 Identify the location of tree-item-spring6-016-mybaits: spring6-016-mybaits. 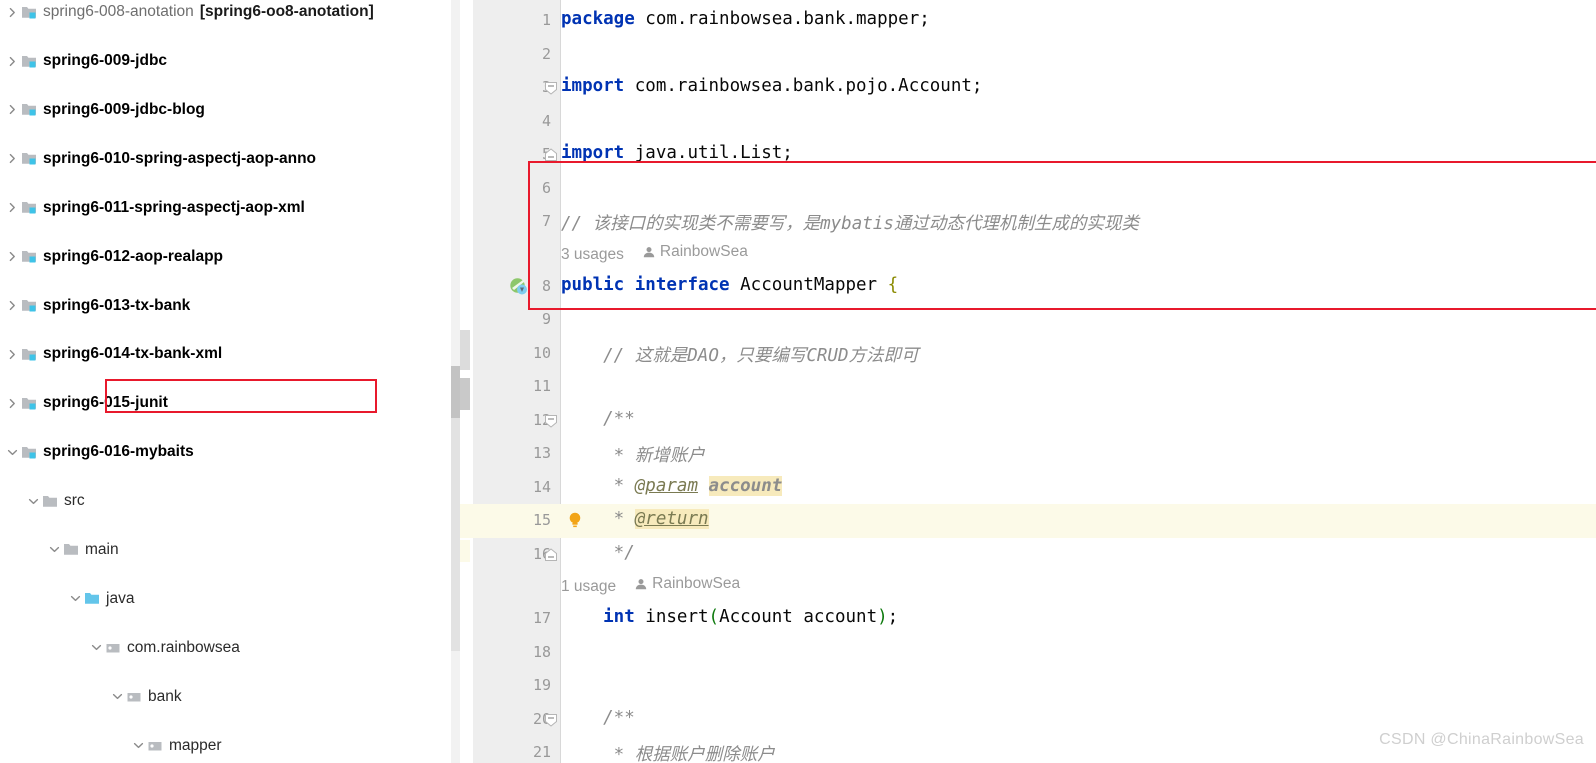
(230, 452).